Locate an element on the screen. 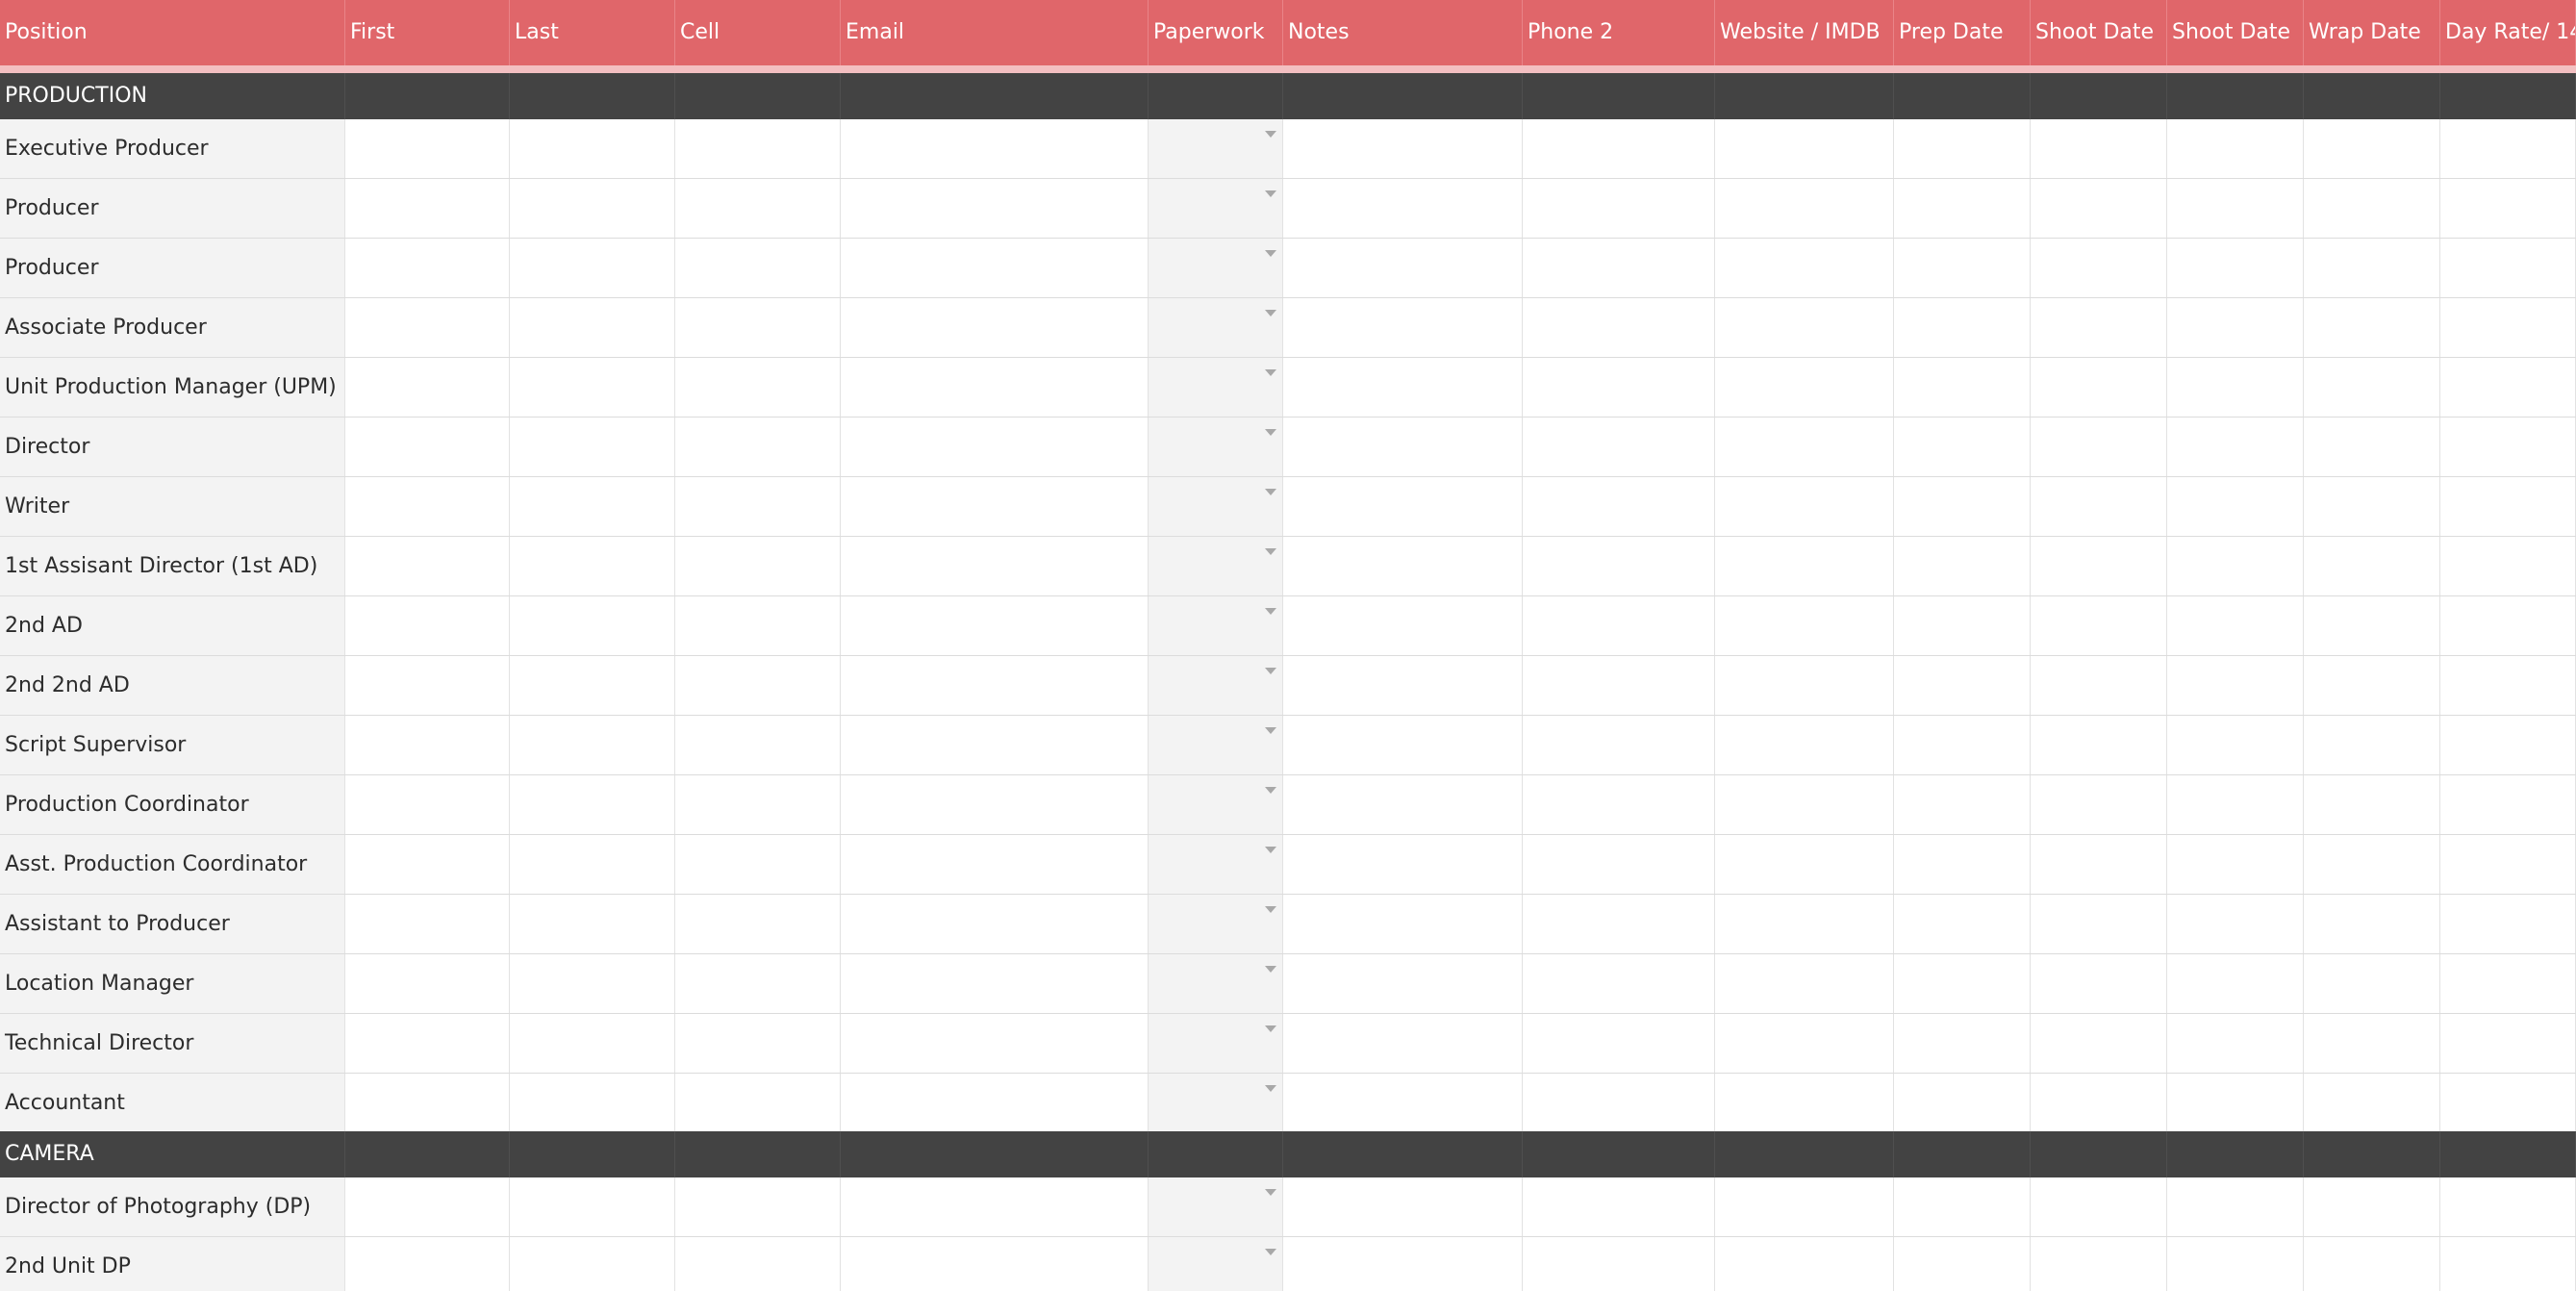 The height and width of the screenshot is (1291, 2576). column-header-email: Email is located at coordinates (995, 32).